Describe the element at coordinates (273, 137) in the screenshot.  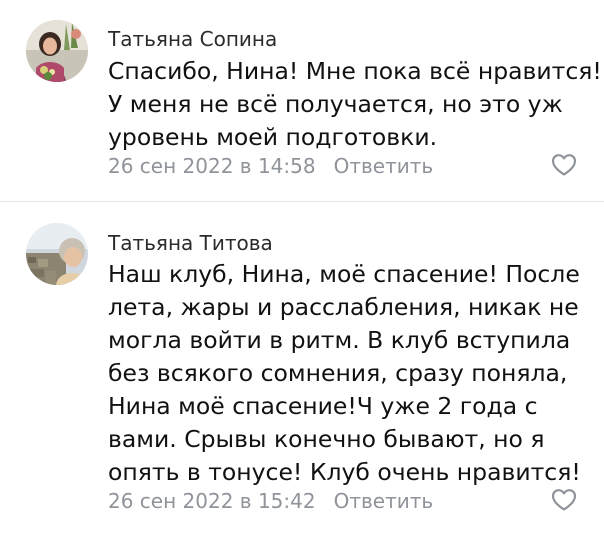
I see `comment-text-line: уровень моей подготовки.` at that location.